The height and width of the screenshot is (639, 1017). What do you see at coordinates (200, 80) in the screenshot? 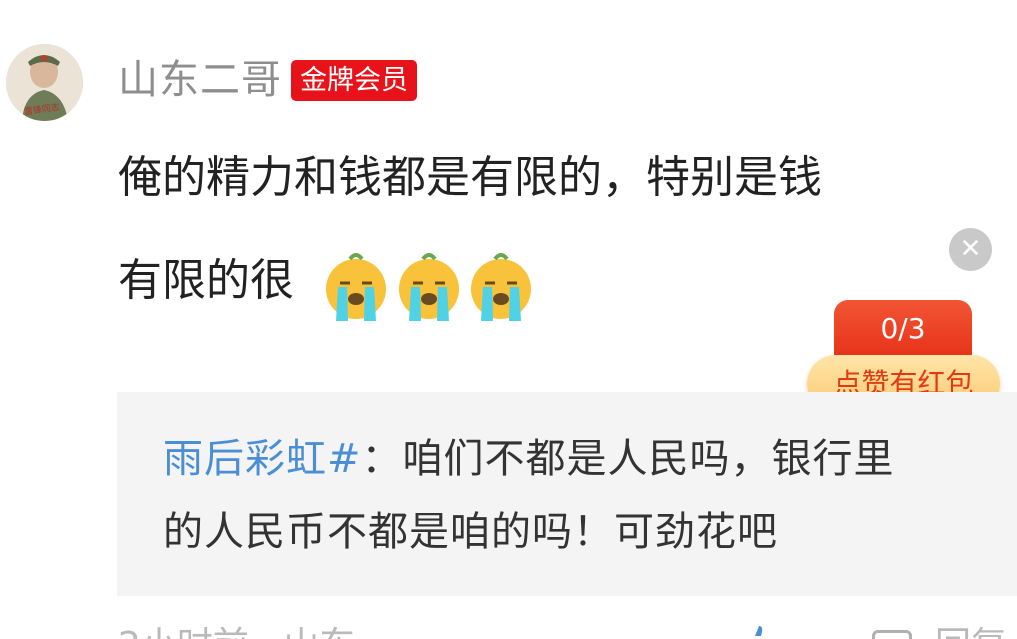
I see `username: 山东二哥` at bounding box center [200, 80].